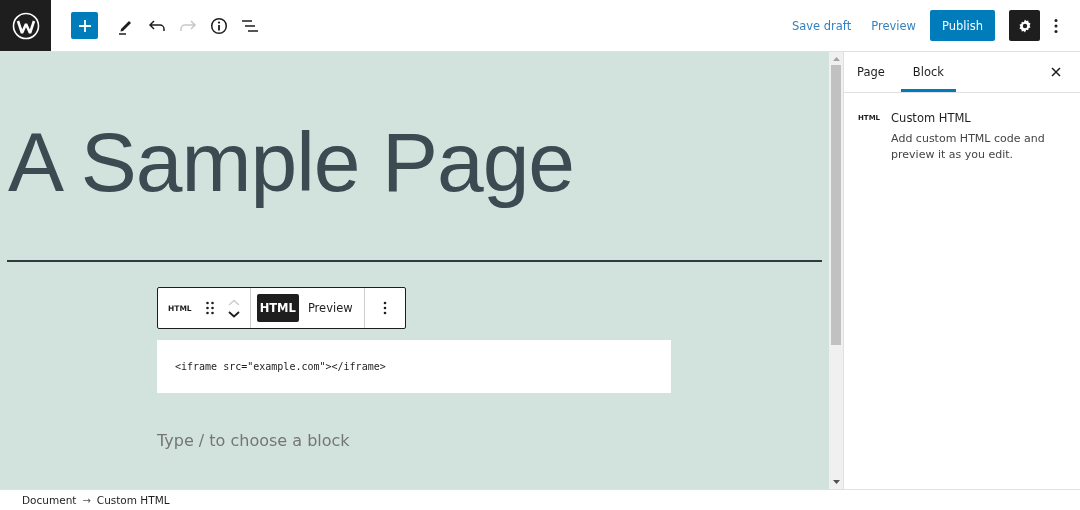 The image size is (1080, 510). What do you see at coordinates (968, 147) in the screenshot?
I see `block-description: Add custom HTML code and preview it as you edit.` at bounding box center [968, 147].